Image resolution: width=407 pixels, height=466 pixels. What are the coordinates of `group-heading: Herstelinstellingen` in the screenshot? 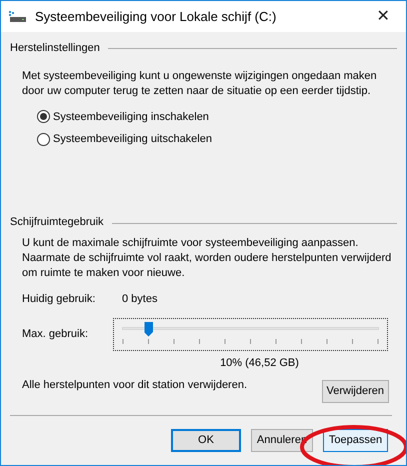 It's located at (55, 48).